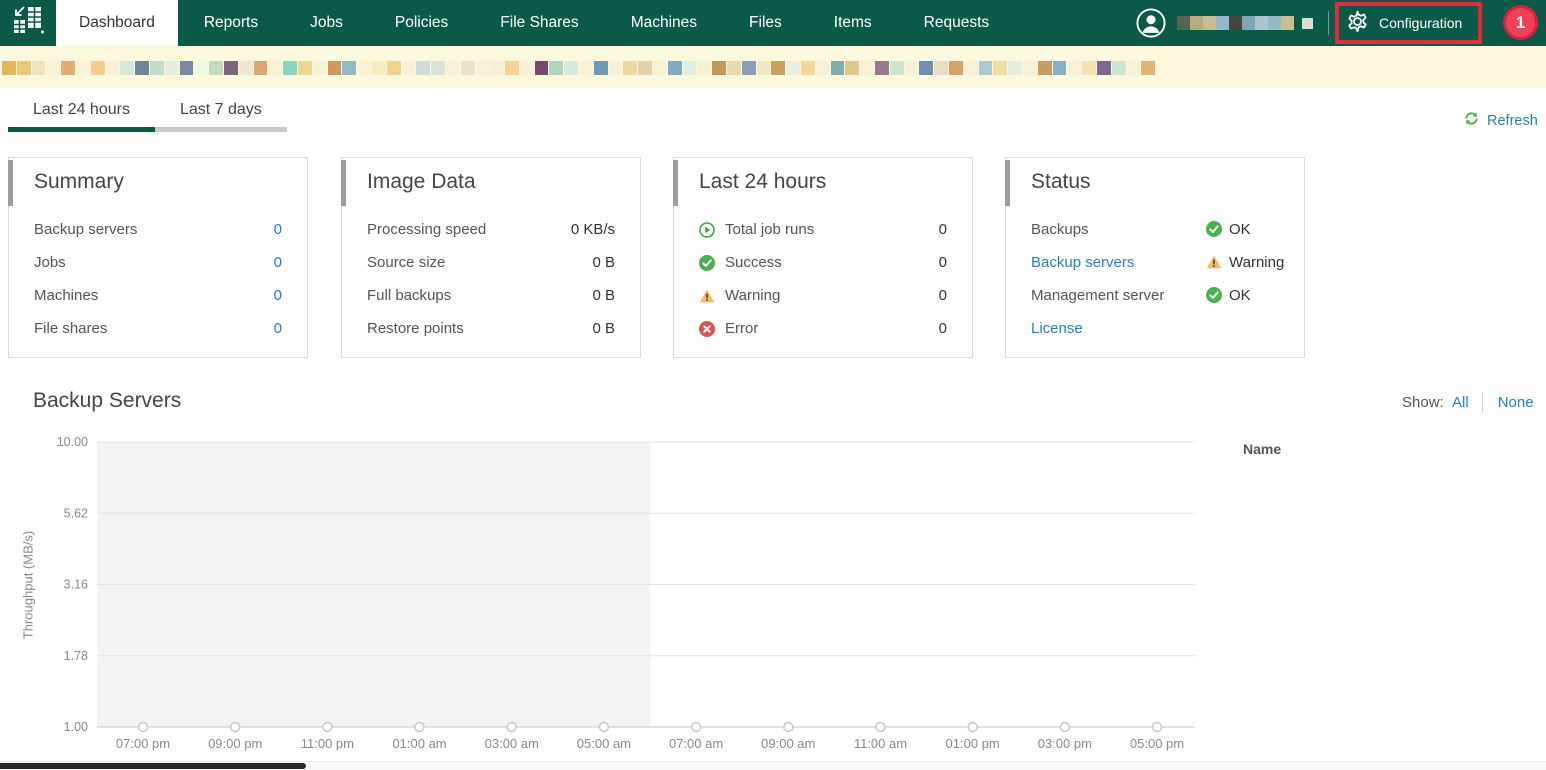 The width and height of the screenshot is (1546, 770). I want to click on row-label: Warning, so click(753, 295).